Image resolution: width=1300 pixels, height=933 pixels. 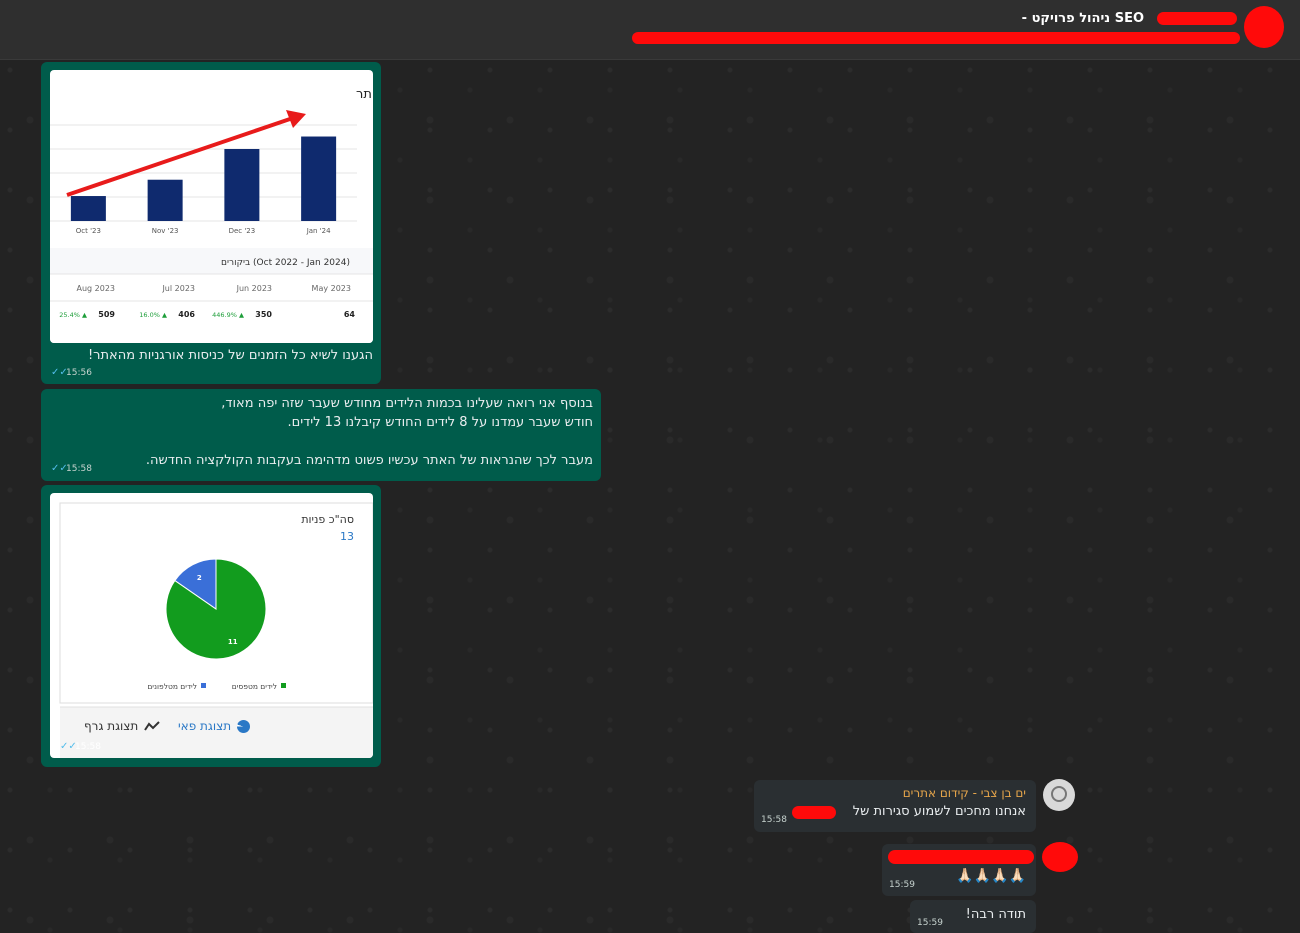 What do you see at coordinates (111, 726) in the screenshot?
I see `graph-view-label: תצוגת גרף` at bounding box center [111, 726].